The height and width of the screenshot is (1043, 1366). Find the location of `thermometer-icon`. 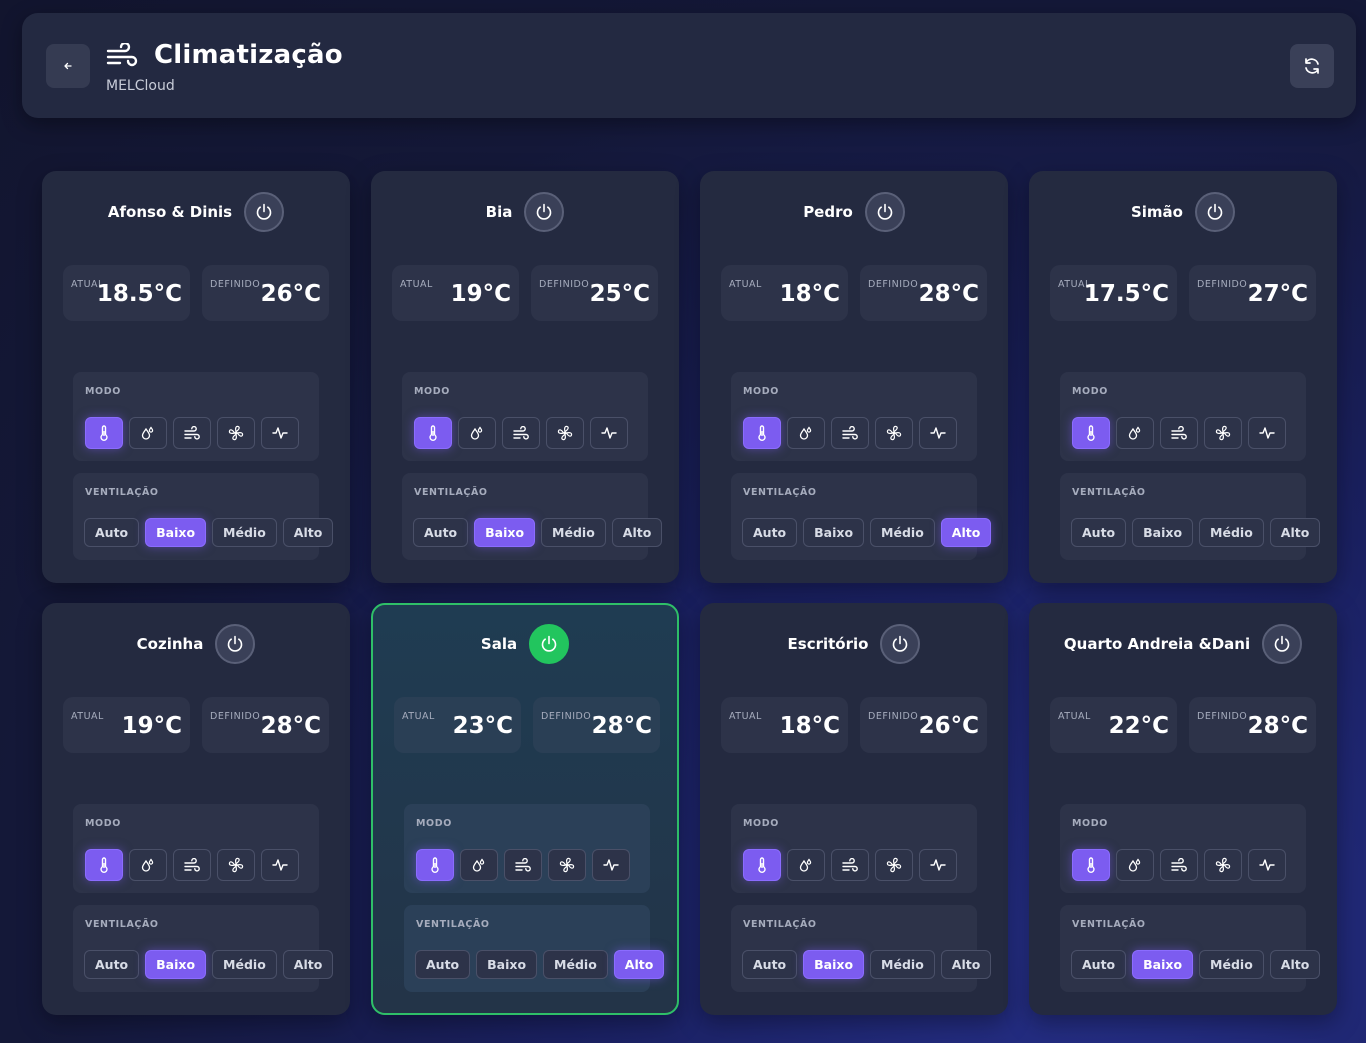

thermometer-icon is located at coordinates (762, 433).